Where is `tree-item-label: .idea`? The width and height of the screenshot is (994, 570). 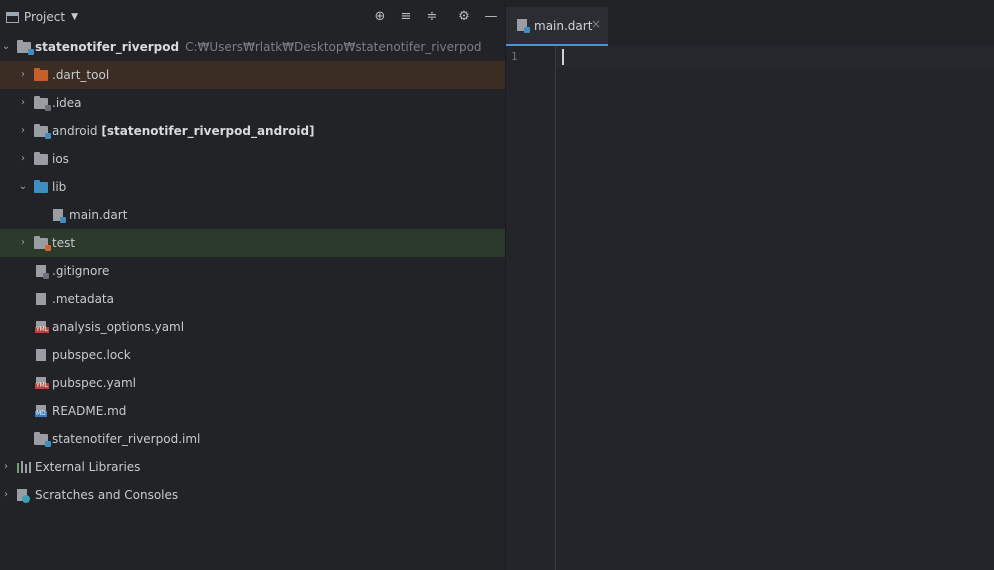 tree-item-label: .idea is located at coordinates (67, 103).